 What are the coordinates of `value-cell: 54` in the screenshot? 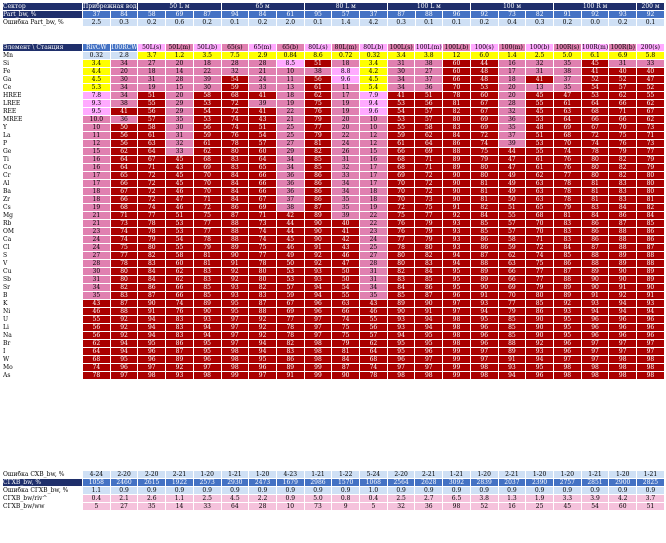 It's located at (346, 287).